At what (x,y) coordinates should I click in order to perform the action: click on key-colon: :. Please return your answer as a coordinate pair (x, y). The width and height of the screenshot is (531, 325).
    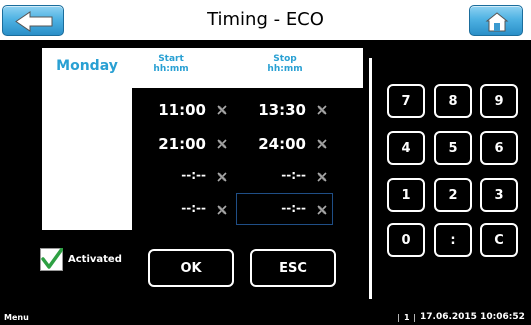
    Looking at the image, I should click on (453, 240).